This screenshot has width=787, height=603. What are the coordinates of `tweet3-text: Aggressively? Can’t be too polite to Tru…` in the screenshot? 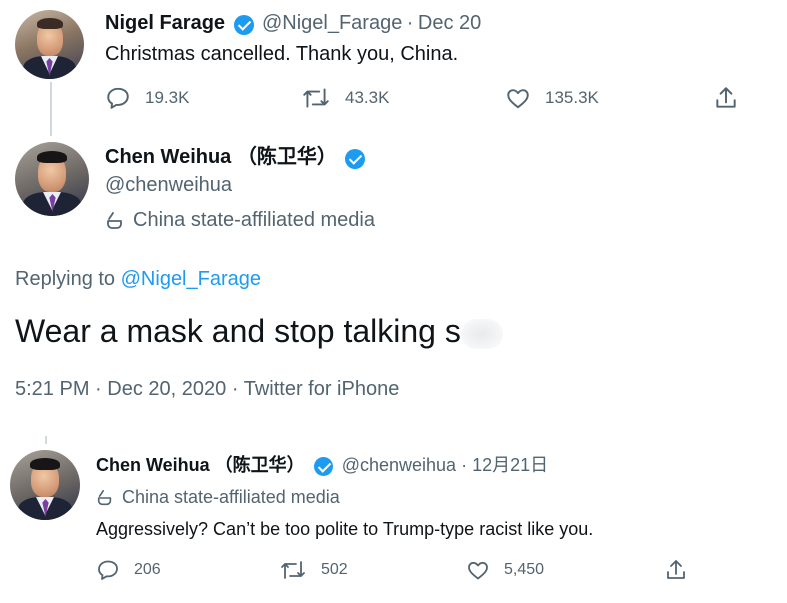 It's located at (345, 529).